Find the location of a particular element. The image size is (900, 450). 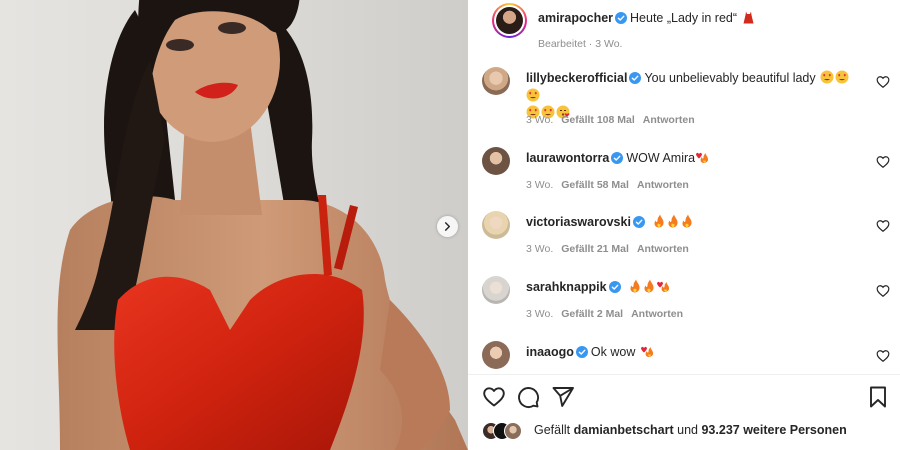

comment-item: inaaogo Ok wow is located at coordinates (686, 357).